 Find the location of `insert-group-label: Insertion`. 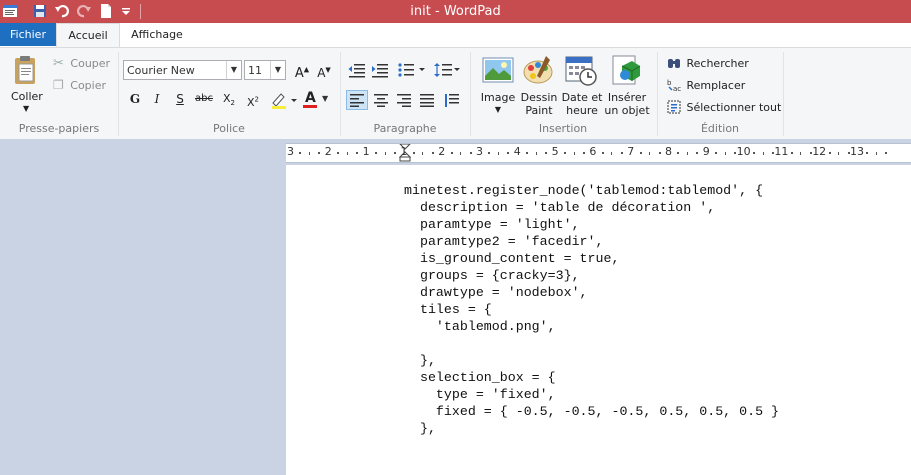

insert-group-label: Insertion is located at coordinates (563, 128).